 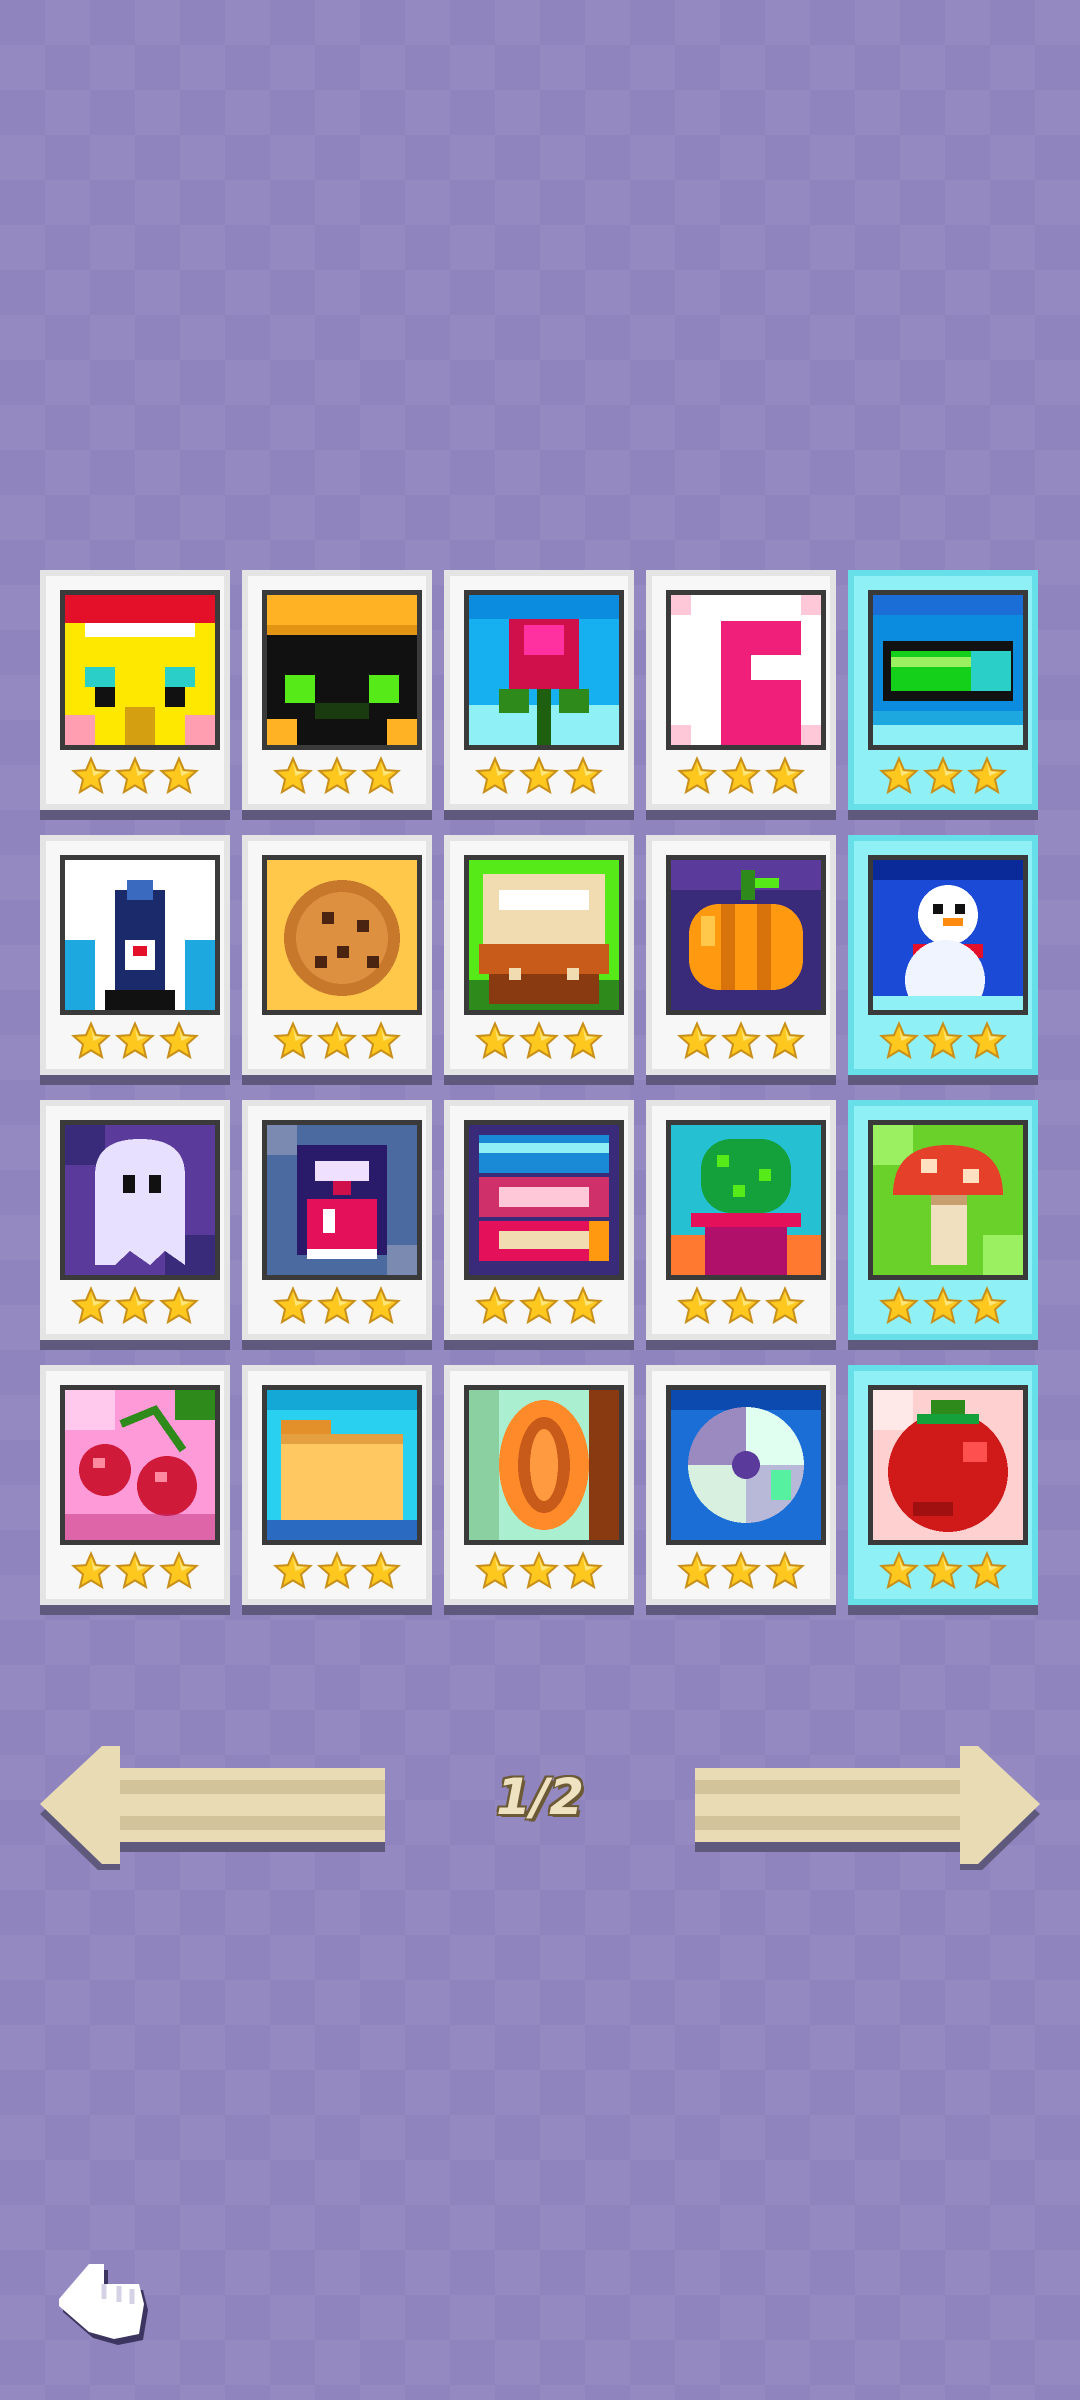 I want to click on pixel-rose-icon, so click(x=544, y=670).